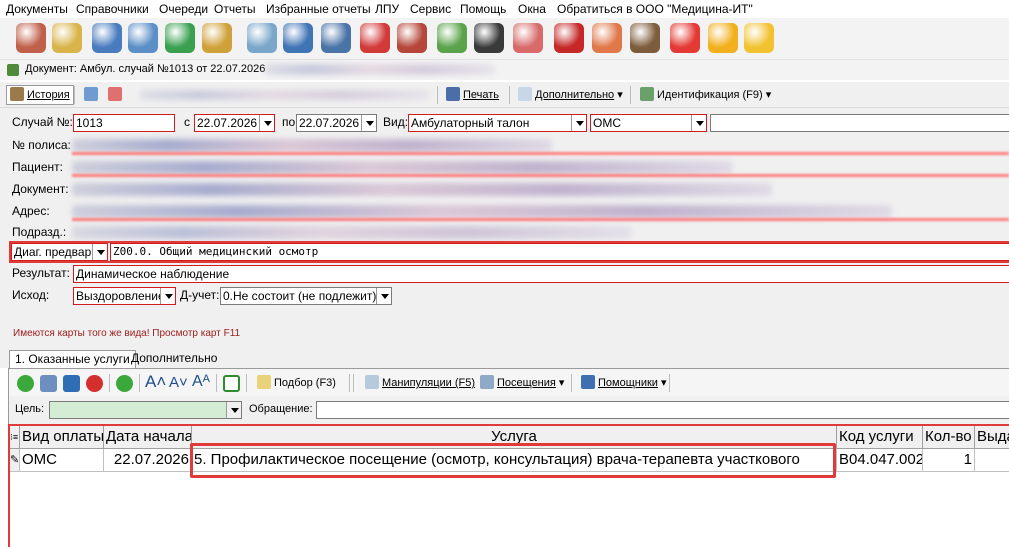 Image resolution: width=1009 pixels, height=547 pixels. I want to click on notepad-icon, so click(217, 38).